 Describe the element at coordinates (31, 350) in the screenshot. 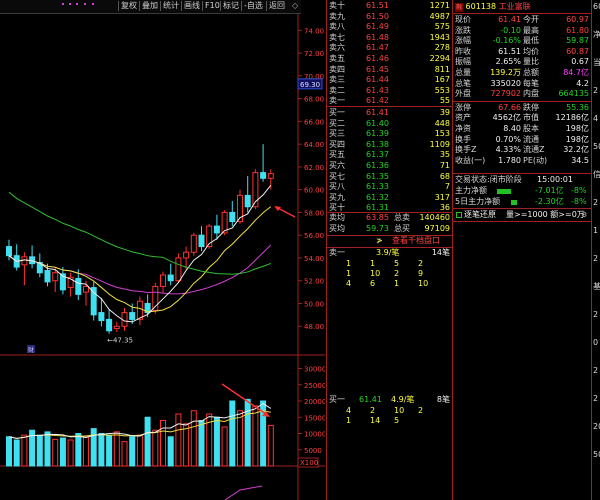

I see `finance-marker-label: 财` at that location.